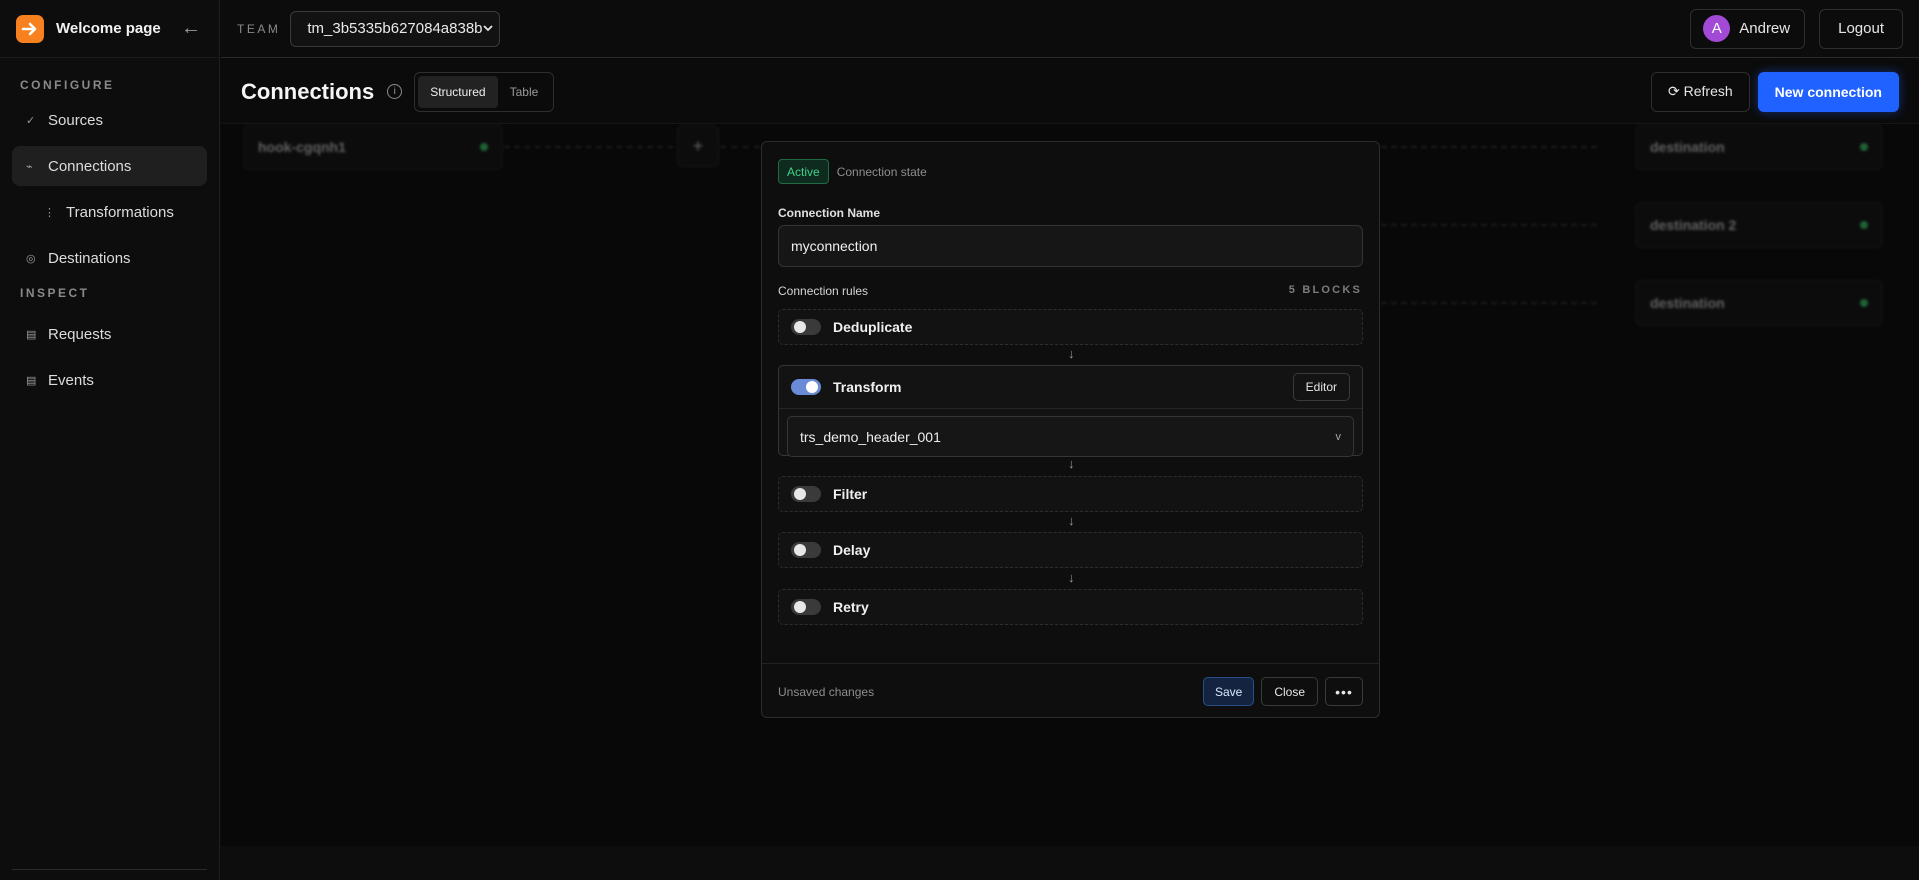 This screenshot has height=880, width=1919. I want to click on rule-filter: Filter, so click(1070, 494).